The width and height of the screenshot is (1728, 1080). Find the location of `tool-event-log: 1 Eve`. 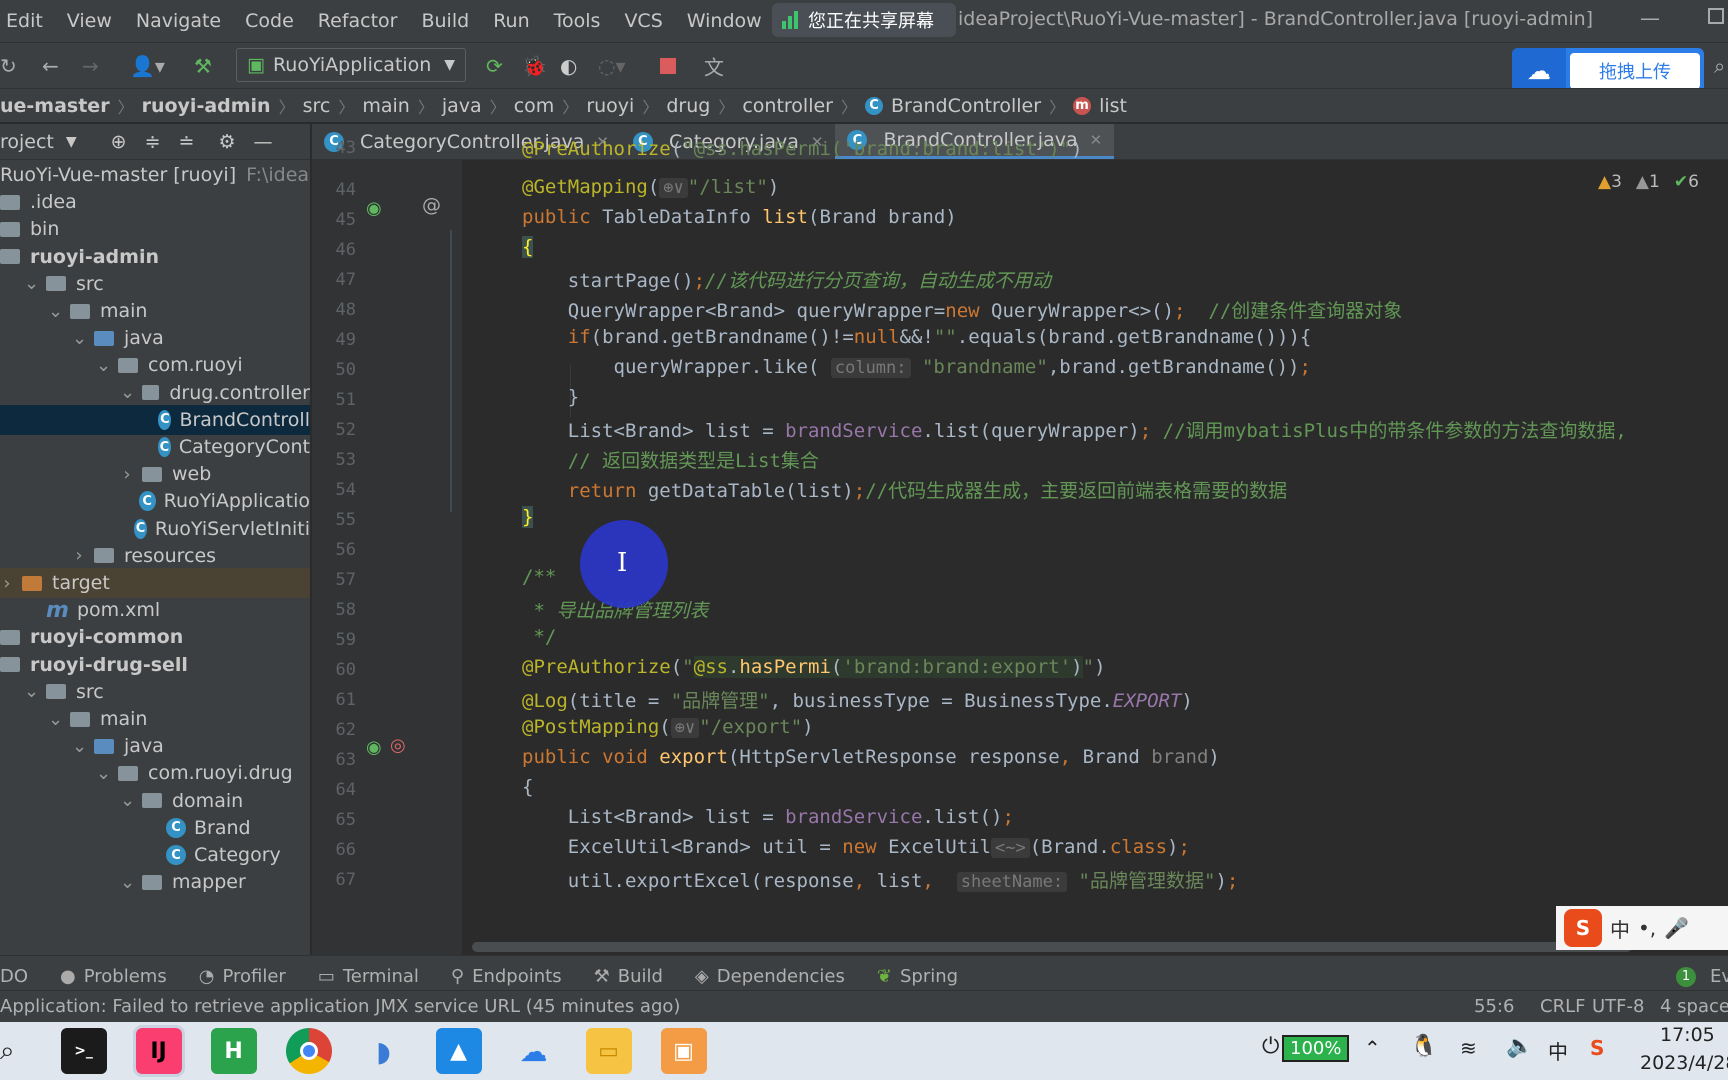

tool-event-log: 1 Eve is located at coordinates (1702, 976).